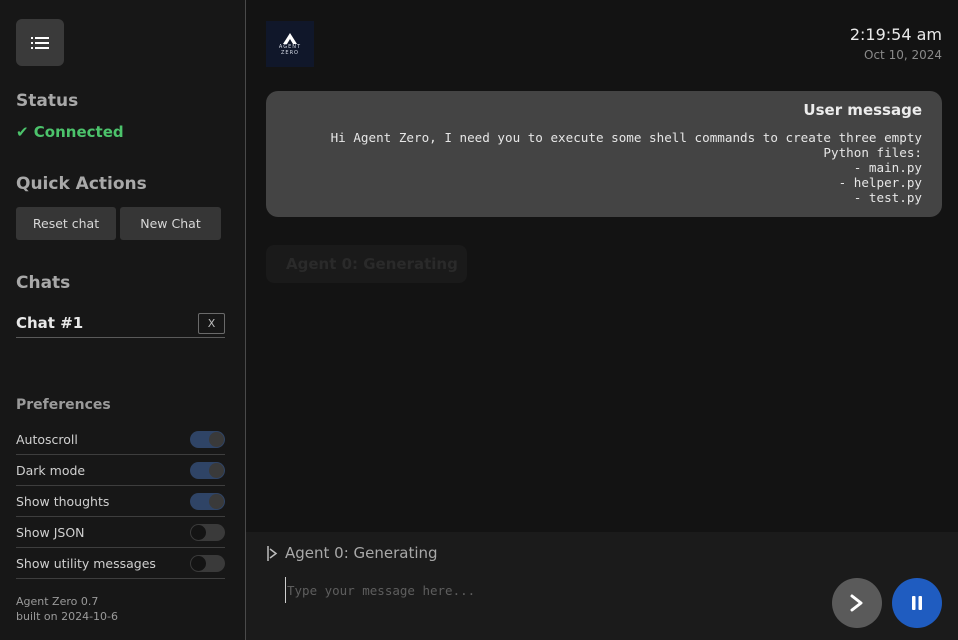  I want to click on chat-input, so click(555, 590).